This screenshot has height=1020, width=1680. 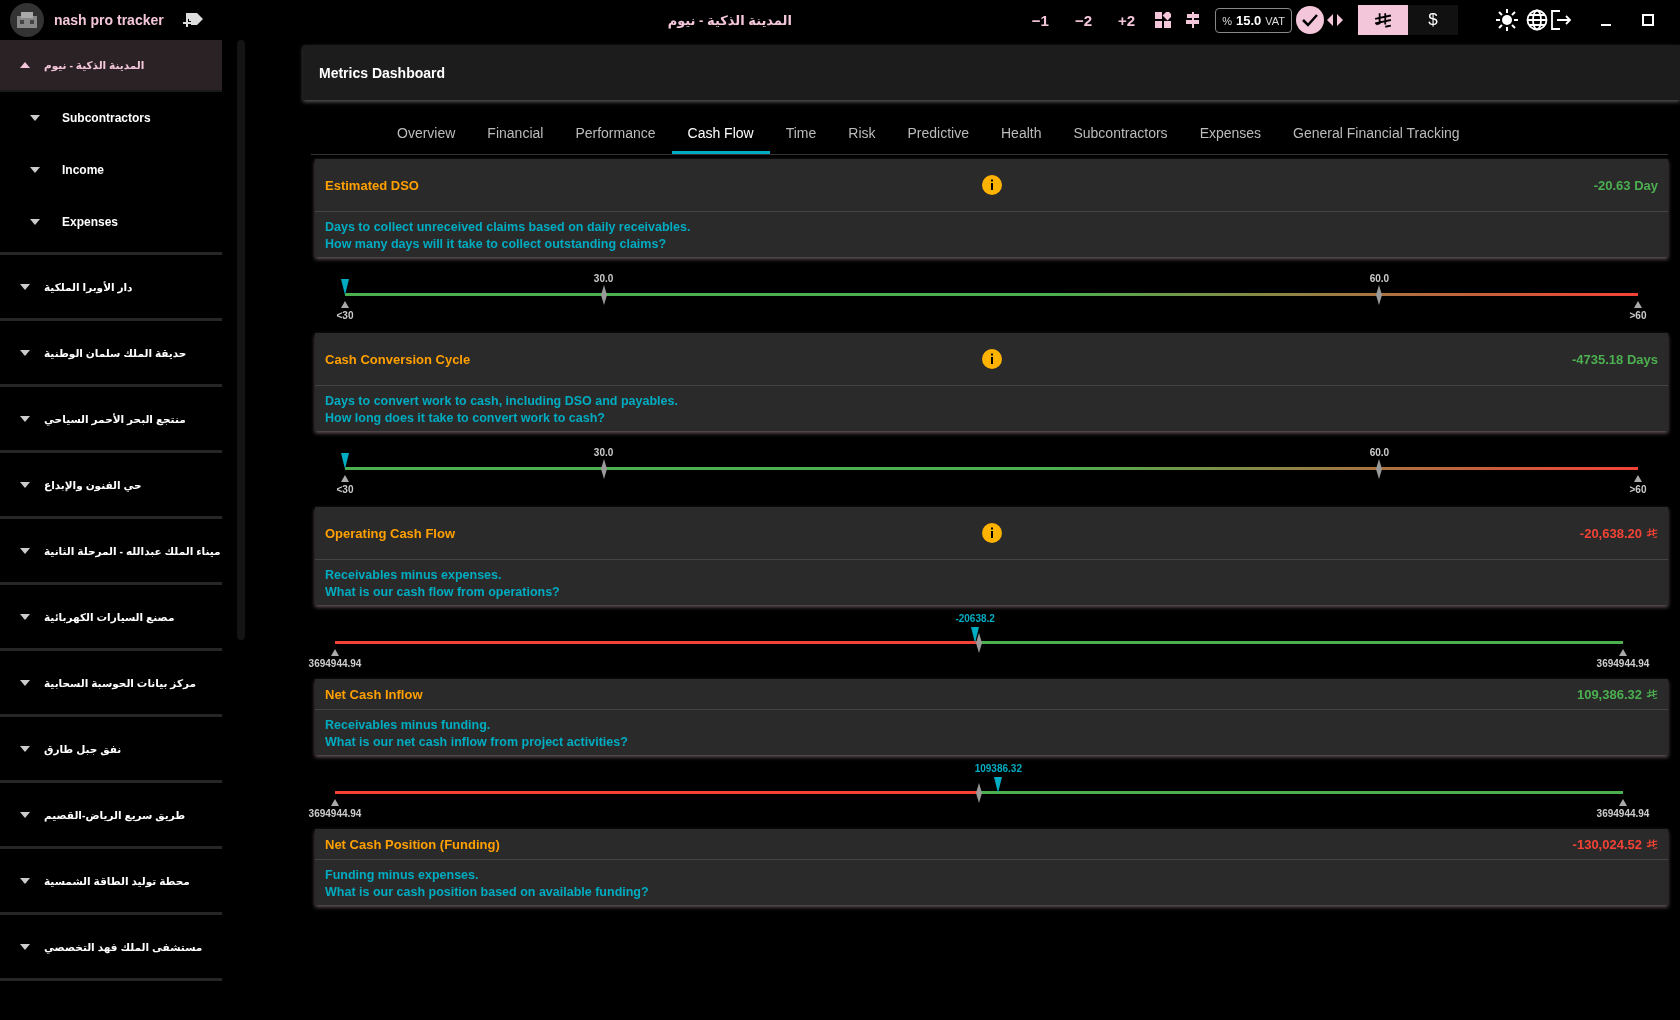 What do you see at coordinates (1120, 134) in the screenshot?
I see `tab: Subcontractors` at bounding box center [1120, 134].